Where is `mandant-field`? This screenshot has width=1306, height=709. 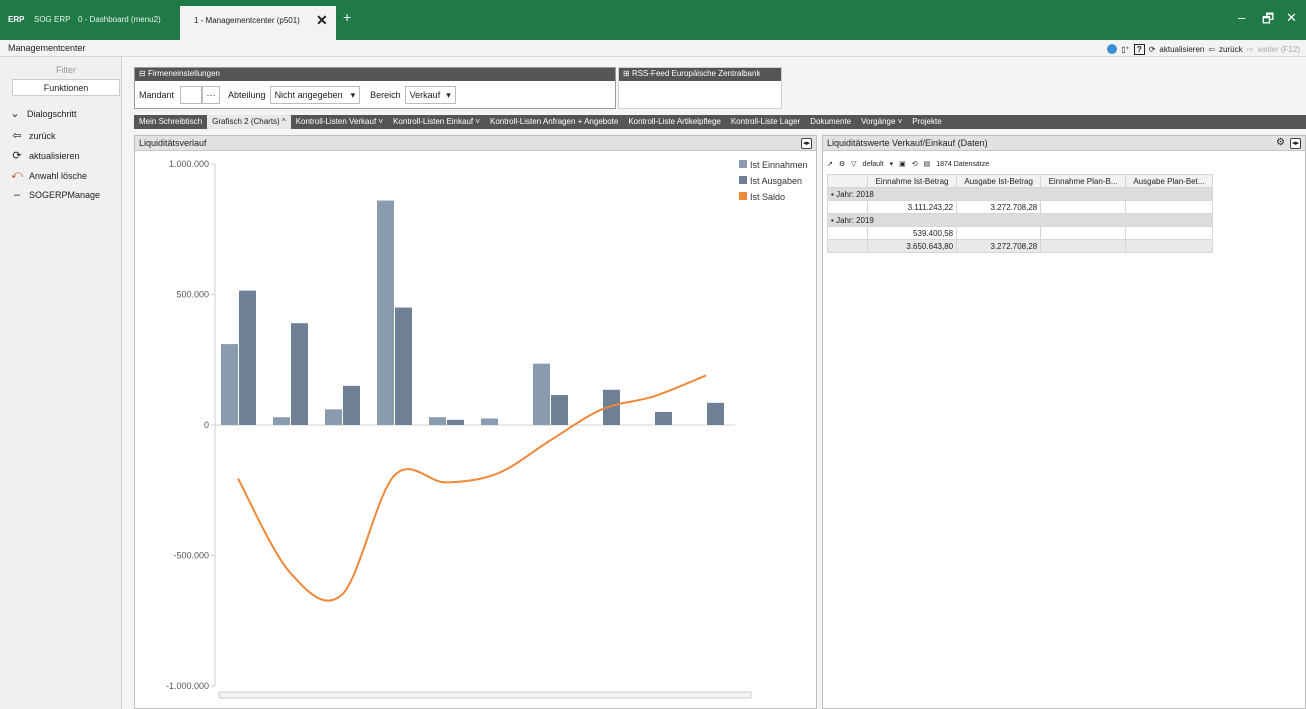
mandant-field is located at coordinates (191, 95).